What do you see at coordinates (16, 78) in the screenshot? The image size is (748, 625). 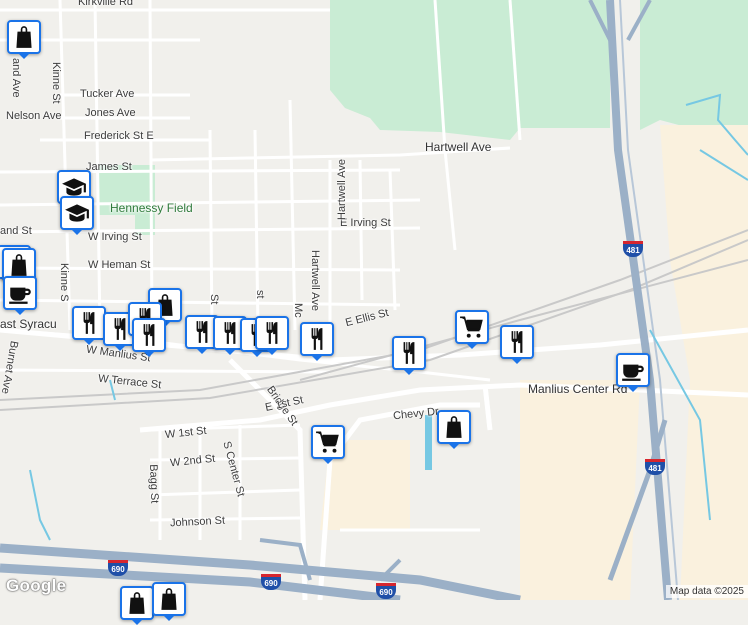 I see `street-label-and-ave: and Ave` at bounding box center [16, 78].